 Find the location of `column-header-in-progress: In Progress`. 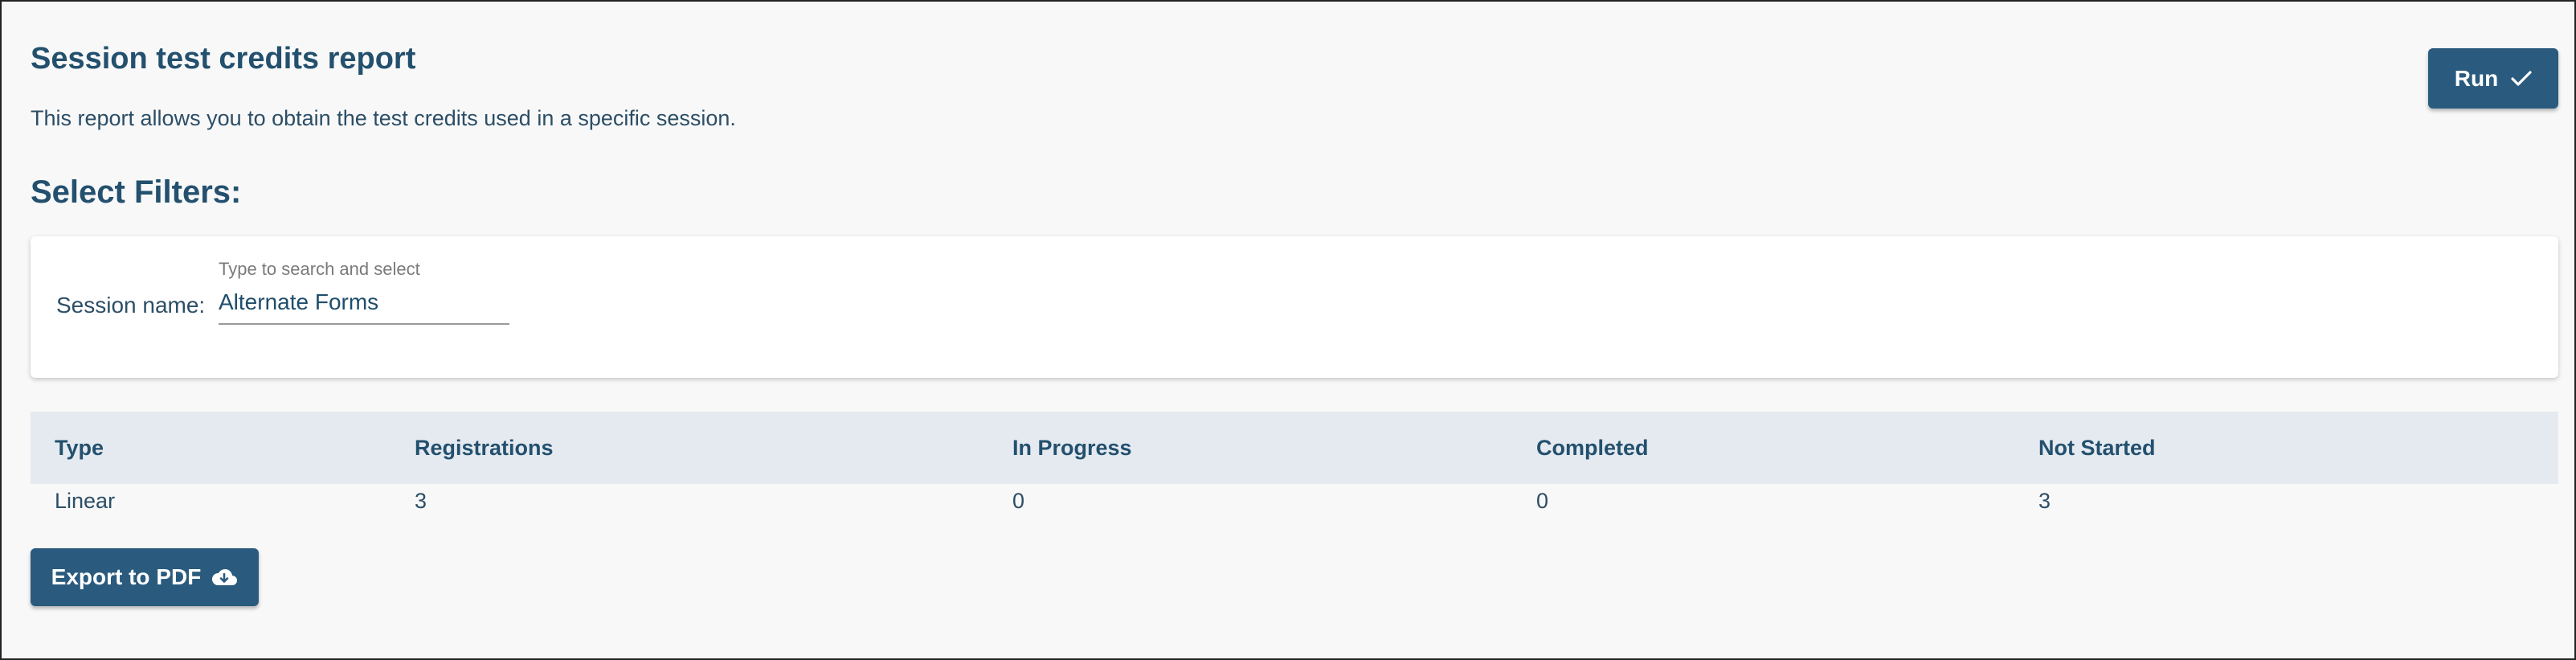

column-header-in-progress: In Progress is located at coordinates (1072, 447).